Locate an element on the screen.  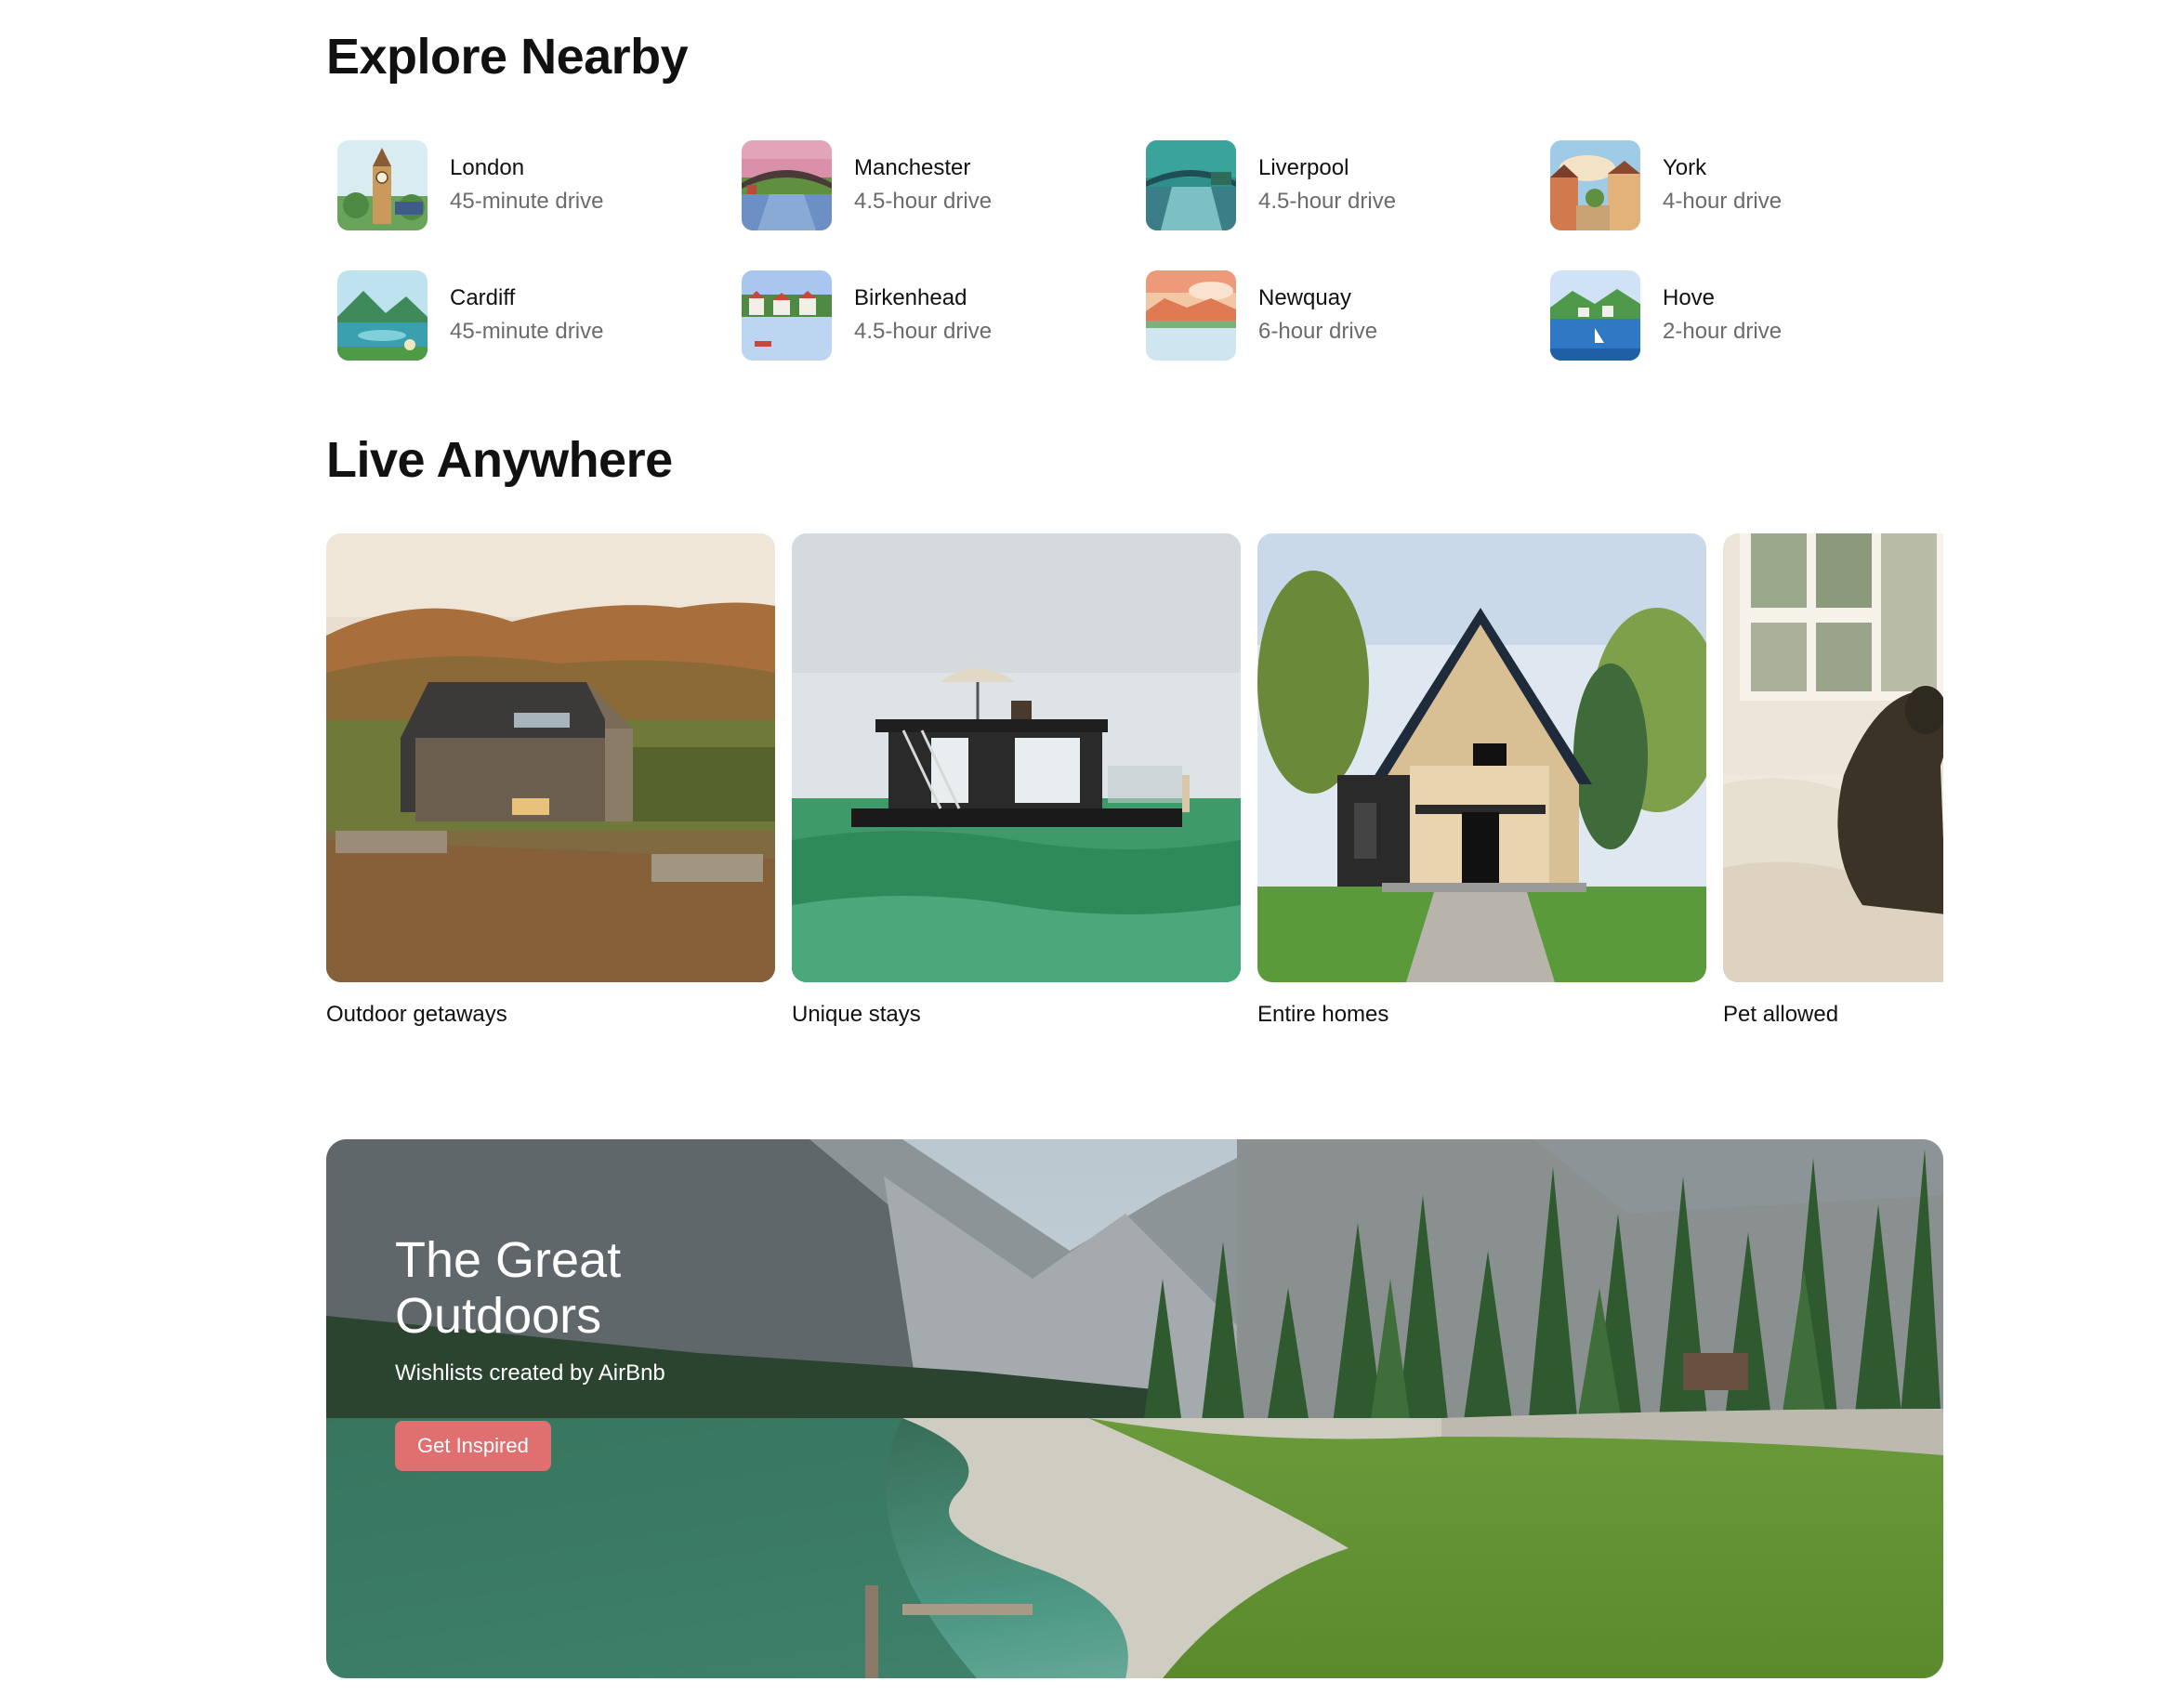
big-ben-illustration-icon is located at coordinates (382, 184).